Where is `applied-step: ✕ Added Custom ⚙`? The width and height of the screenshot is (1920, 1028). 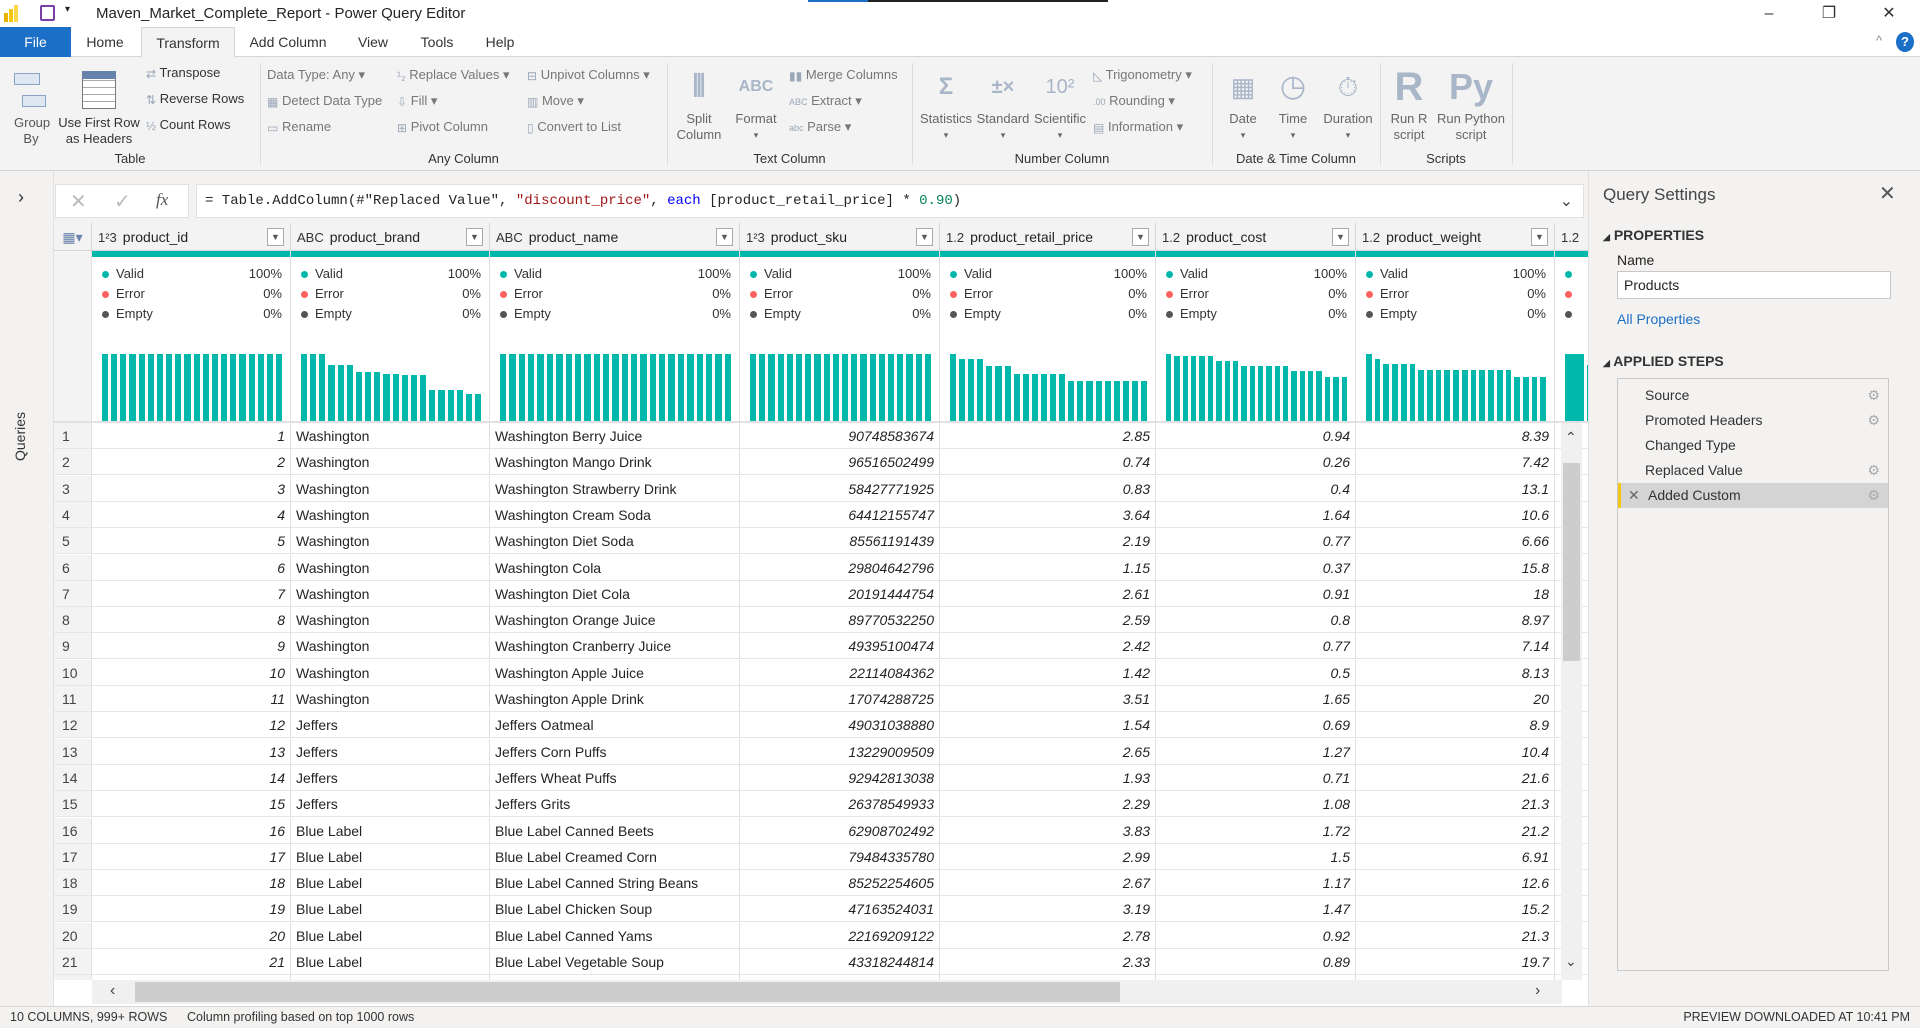 applied-step: ✕ Added Custom ⚙ is located at coordinates (1753, 495).